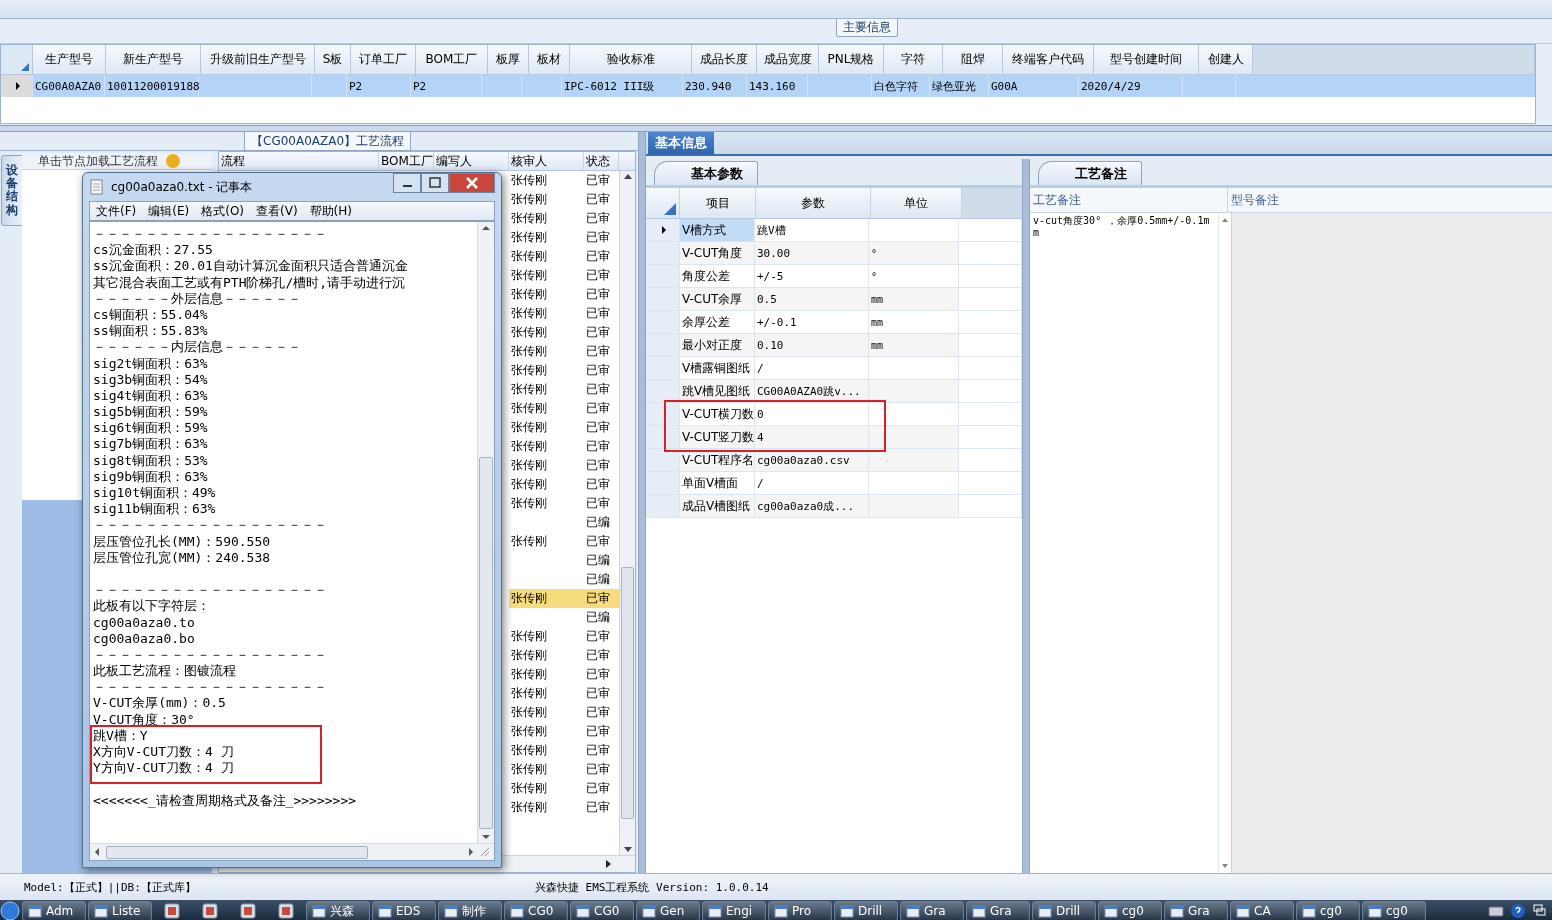 This screenshot has height=920, width=1552. Describe the element at coordinates (299, 161) in the screenshot. I see `column-header: 流程` at that location.